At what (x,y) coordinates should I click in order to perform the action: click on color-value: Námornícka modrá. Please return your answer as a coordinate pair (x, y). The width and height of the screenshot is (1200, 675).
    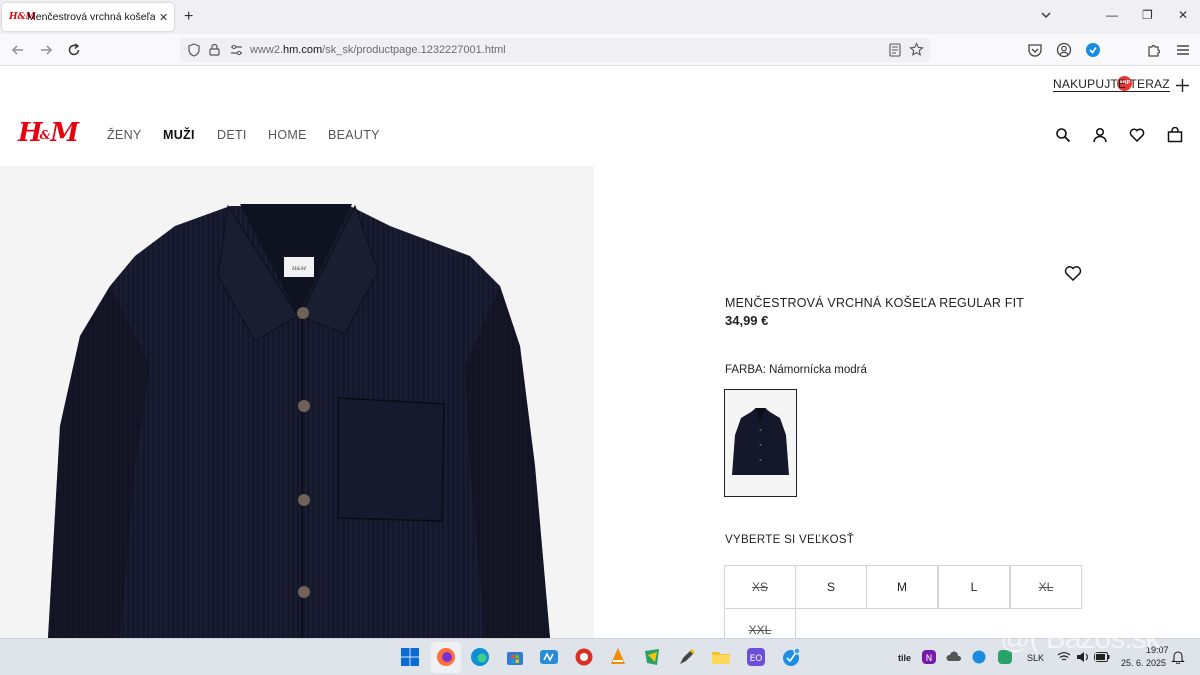
    Looking at the image, I should click on (818, 370).